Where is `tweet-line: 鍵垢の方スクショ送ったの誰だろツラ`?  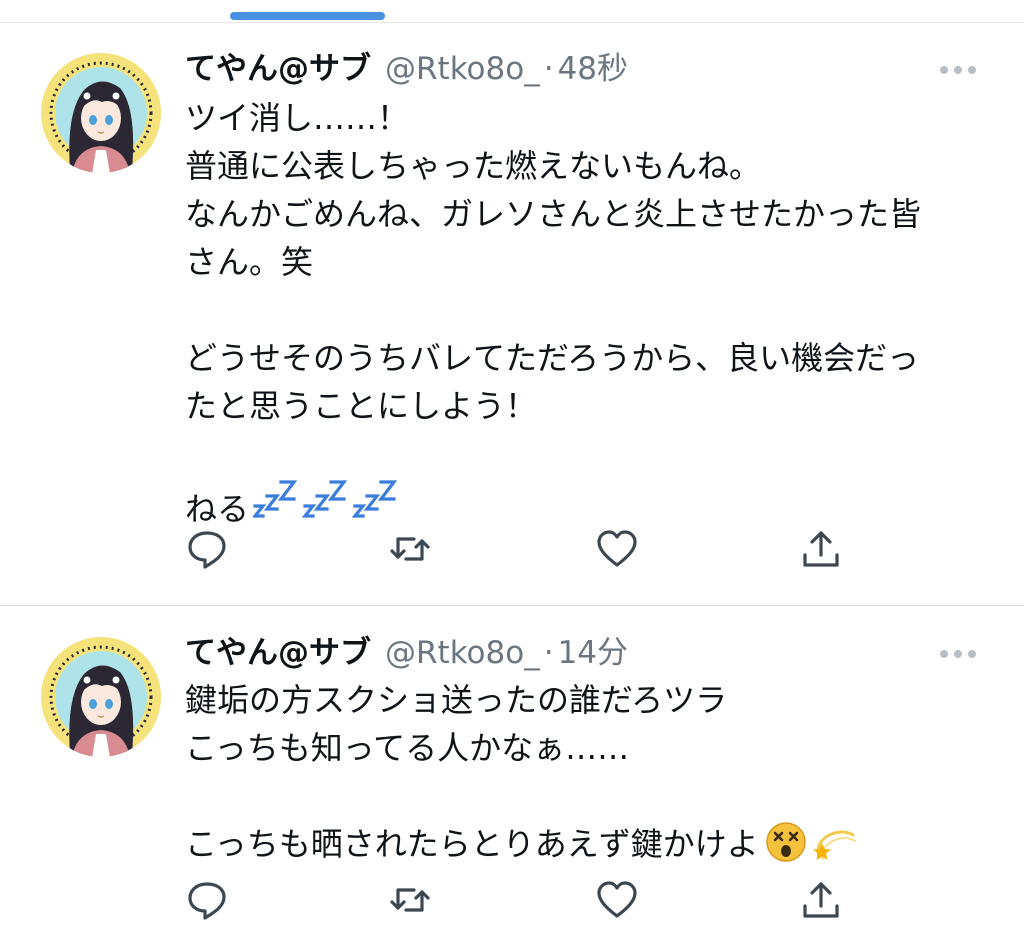
tweet-line: 鍵垢の方スクショ送ったの誰だろツラ is located at coordinates (456, 700).